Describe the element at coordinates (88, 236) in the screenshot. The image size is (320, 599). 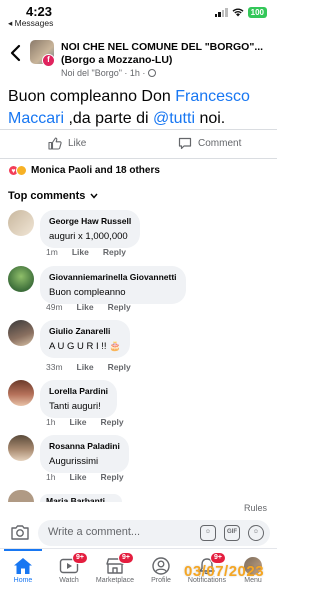
I see `comment-text: auguri x 1,000,000` at that location.